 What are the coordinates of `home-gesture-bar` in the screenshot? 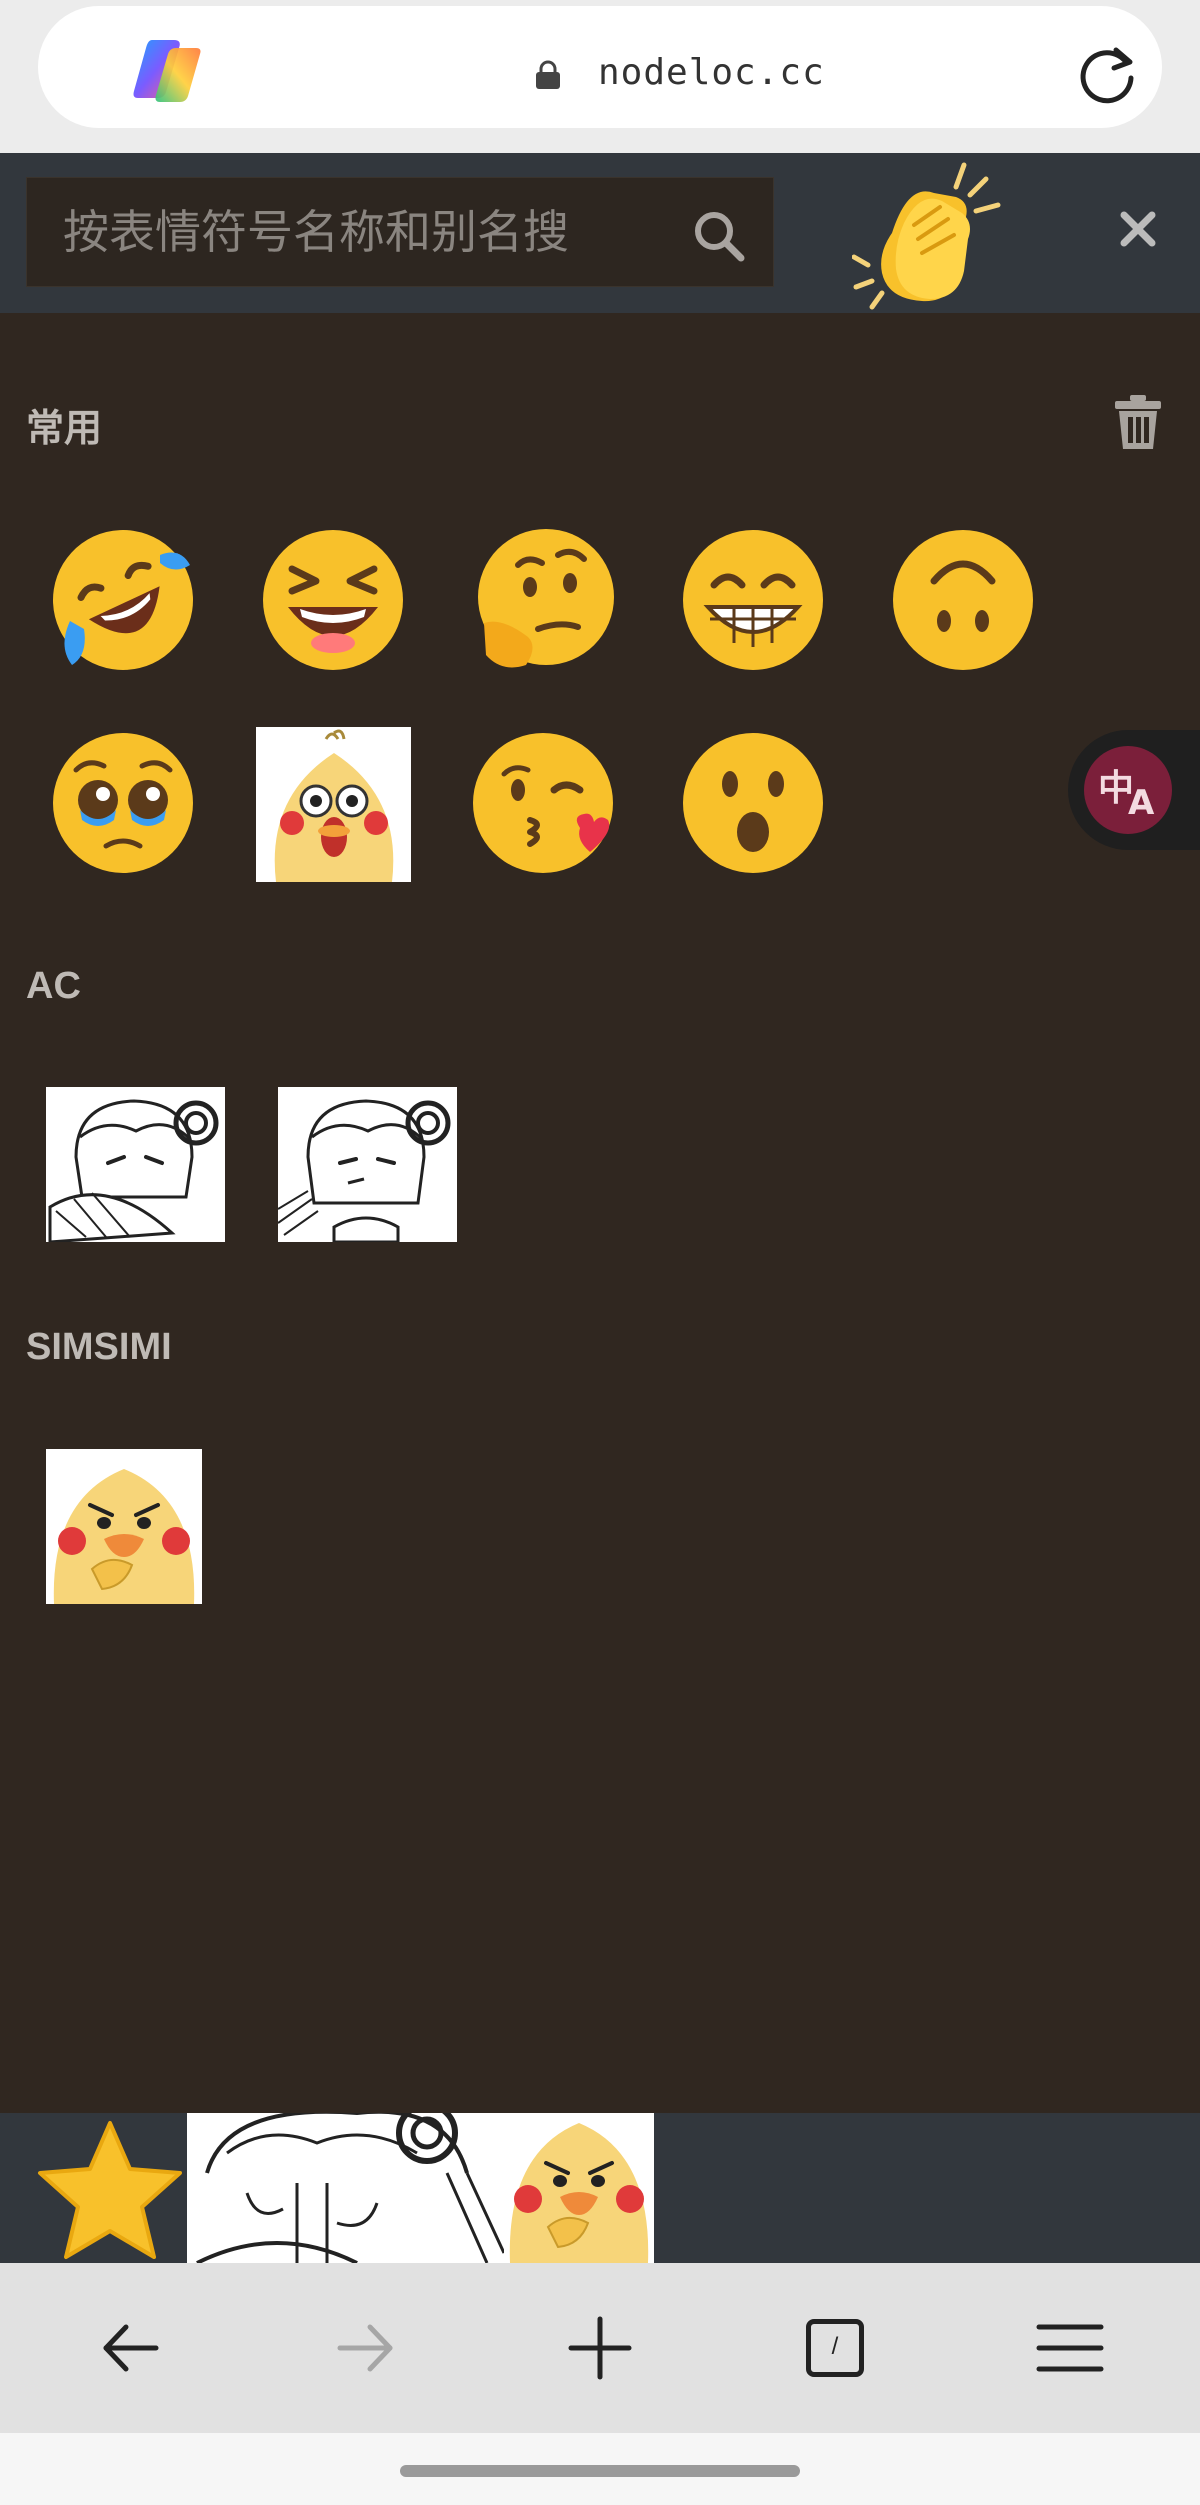 It's located at (600, 2471).